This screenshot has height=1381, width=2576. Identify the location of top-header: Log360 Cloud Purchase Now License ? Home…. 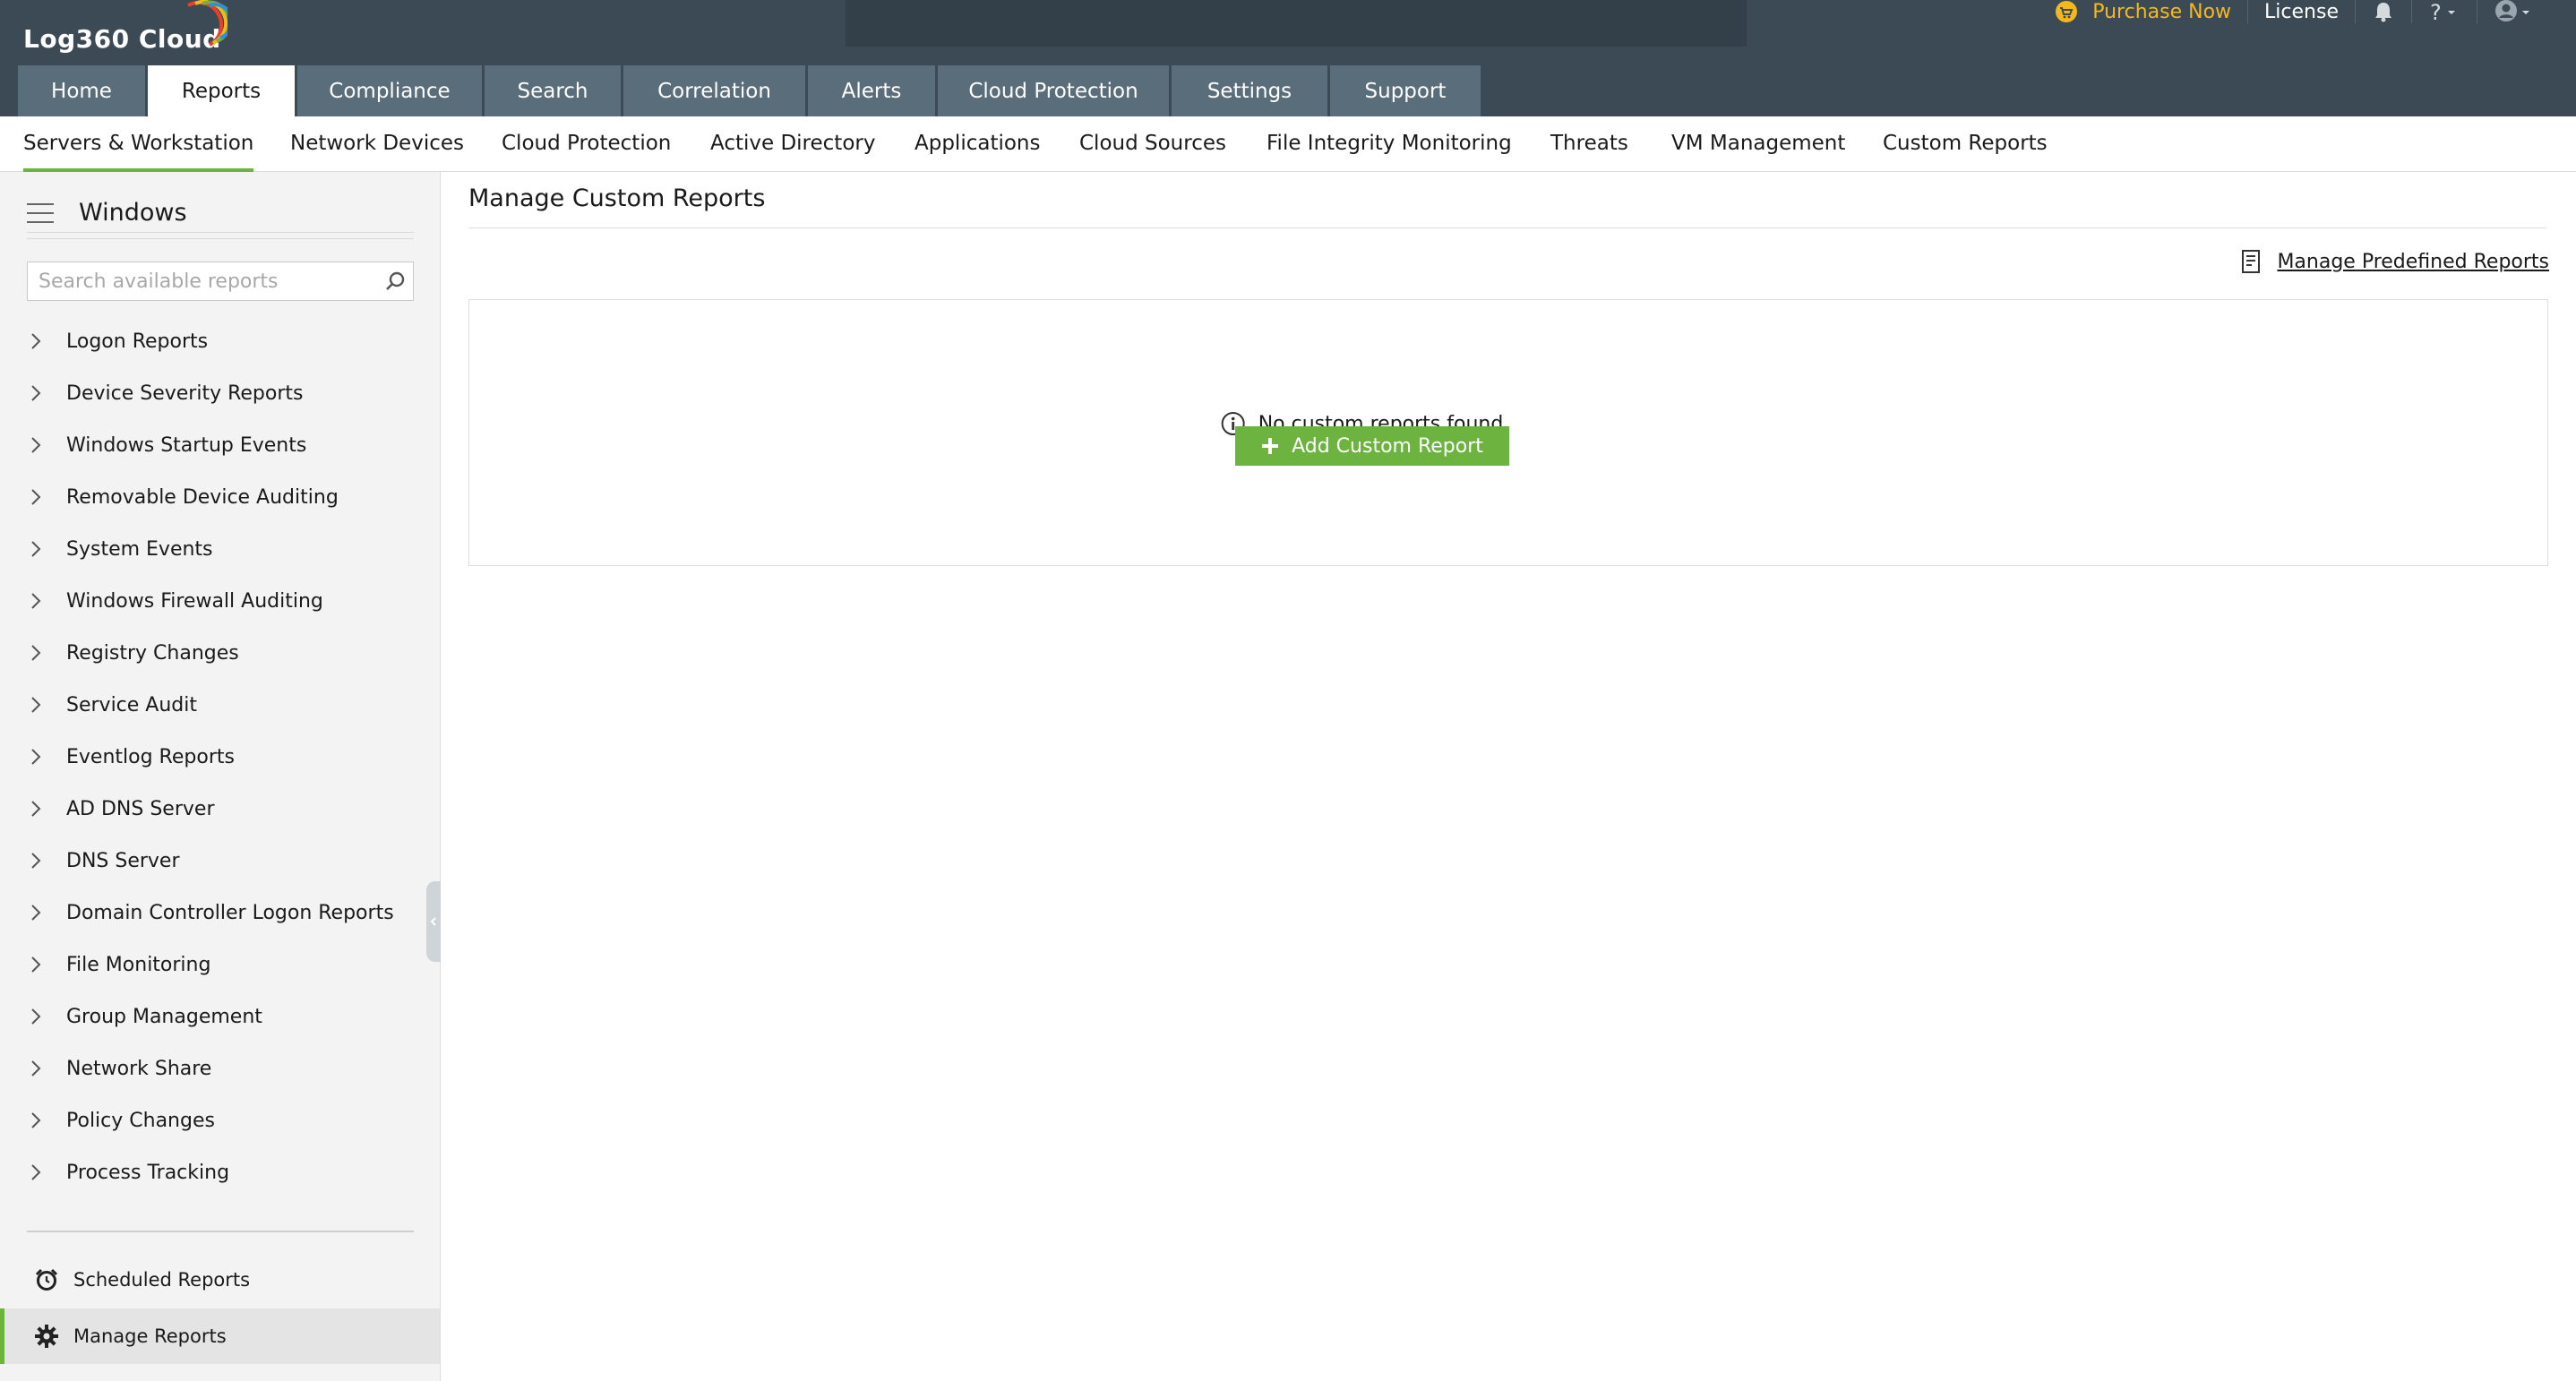
(1288, 58).